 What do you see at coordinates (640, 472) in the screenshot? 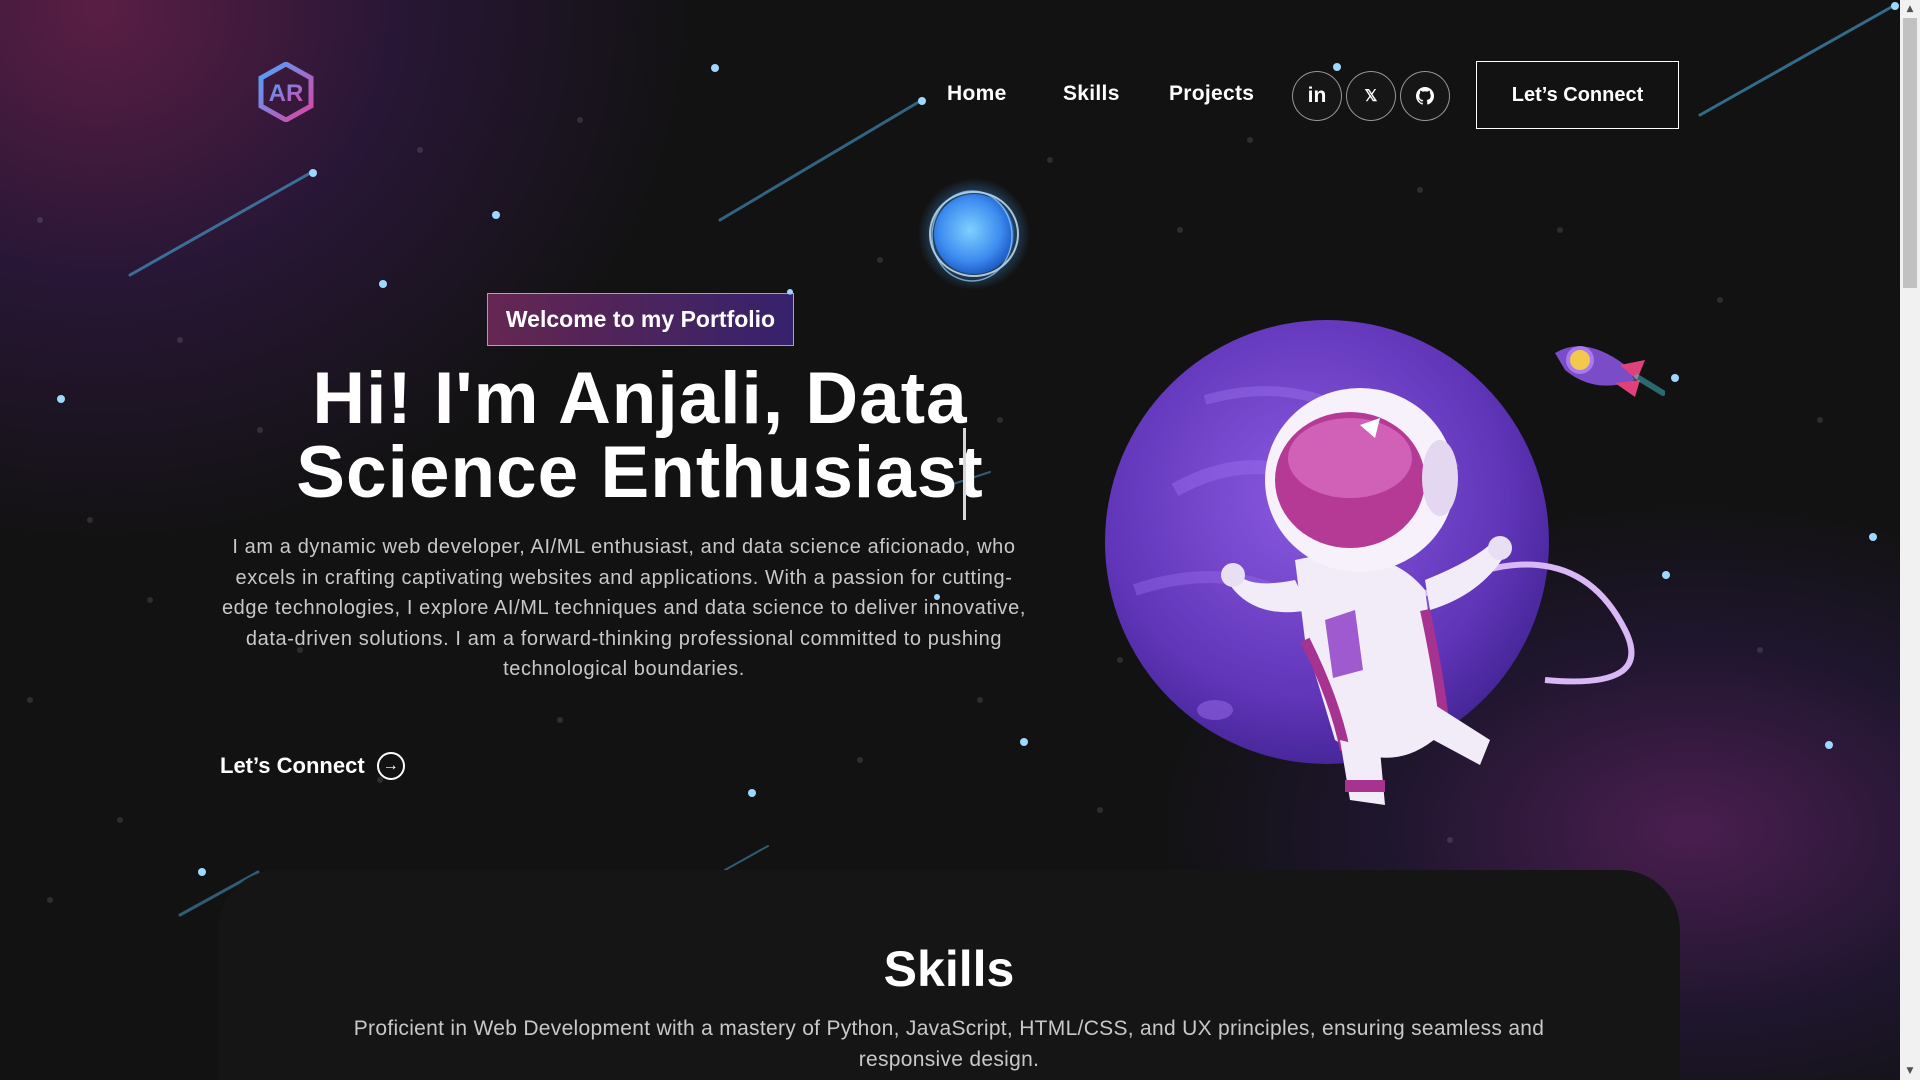
I see `headline-line-2: Science Enthusiast` at bounding box center [640, 472].